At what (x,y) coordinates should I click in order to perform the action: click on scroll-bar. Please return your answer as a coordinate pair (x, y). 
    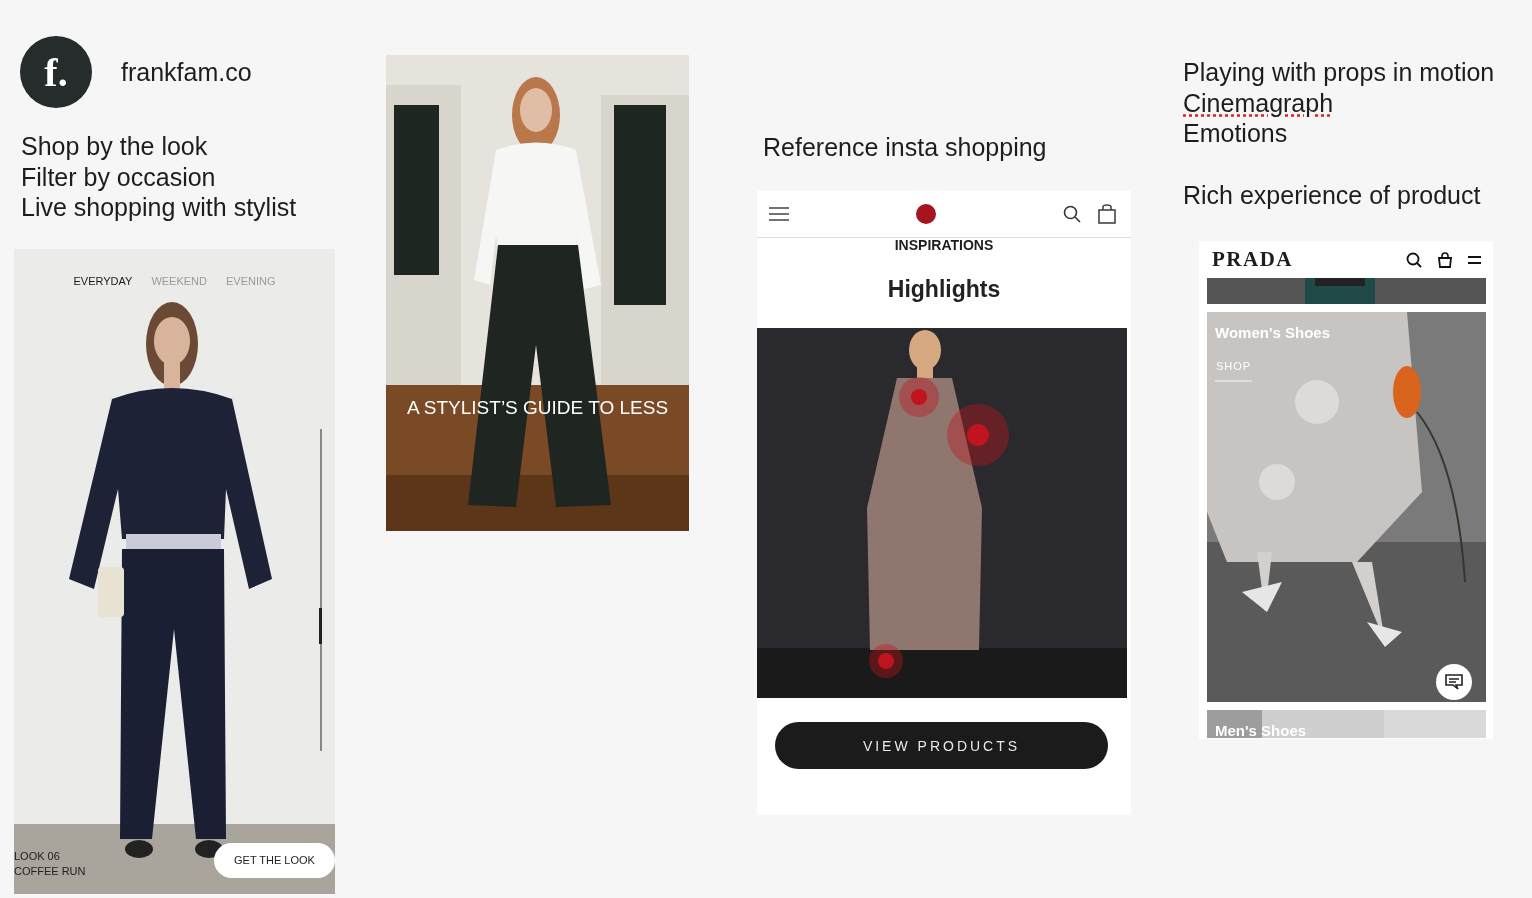
    Looking at the image, I should click on (321, 589).